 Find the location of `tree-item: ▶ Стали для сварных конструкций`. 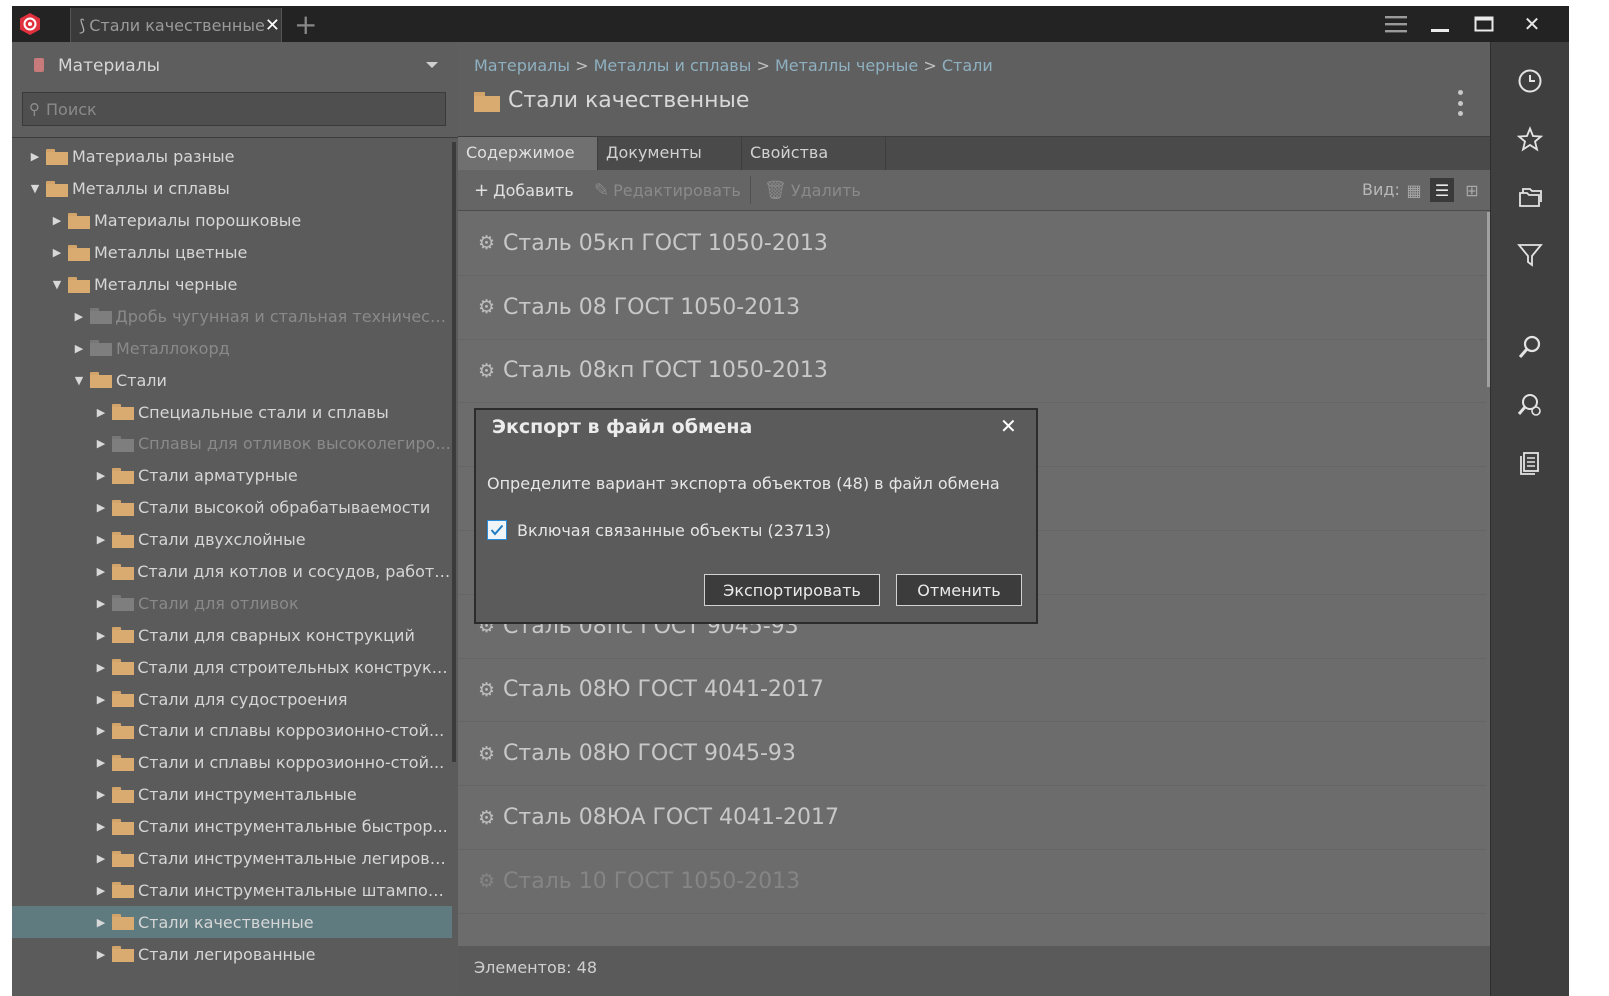

tree-item: ▶ Стали для сварных конструкций is located at coordinates (232, 635).